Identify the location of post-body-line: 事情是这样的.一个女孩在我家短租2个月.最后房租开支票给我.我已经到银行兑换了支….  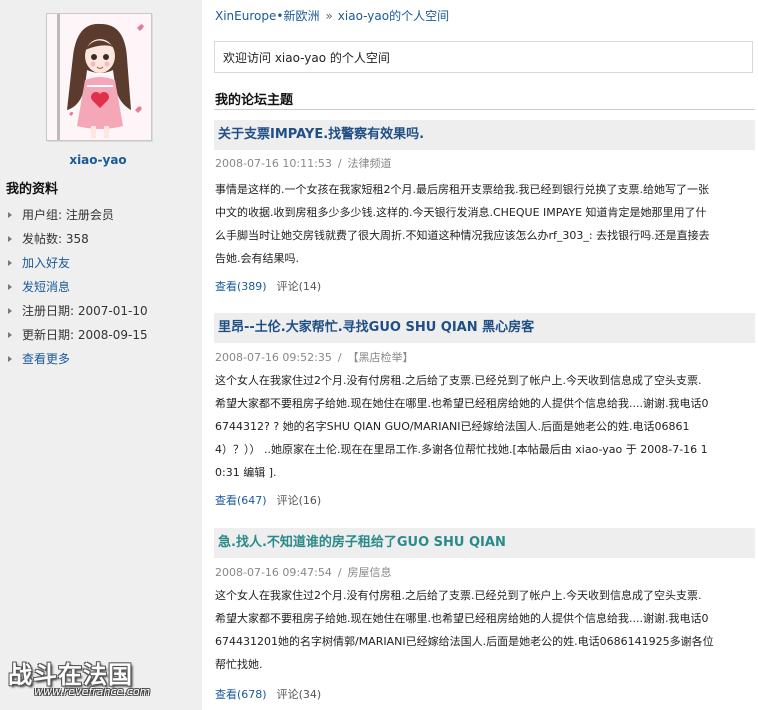
(462, 189).